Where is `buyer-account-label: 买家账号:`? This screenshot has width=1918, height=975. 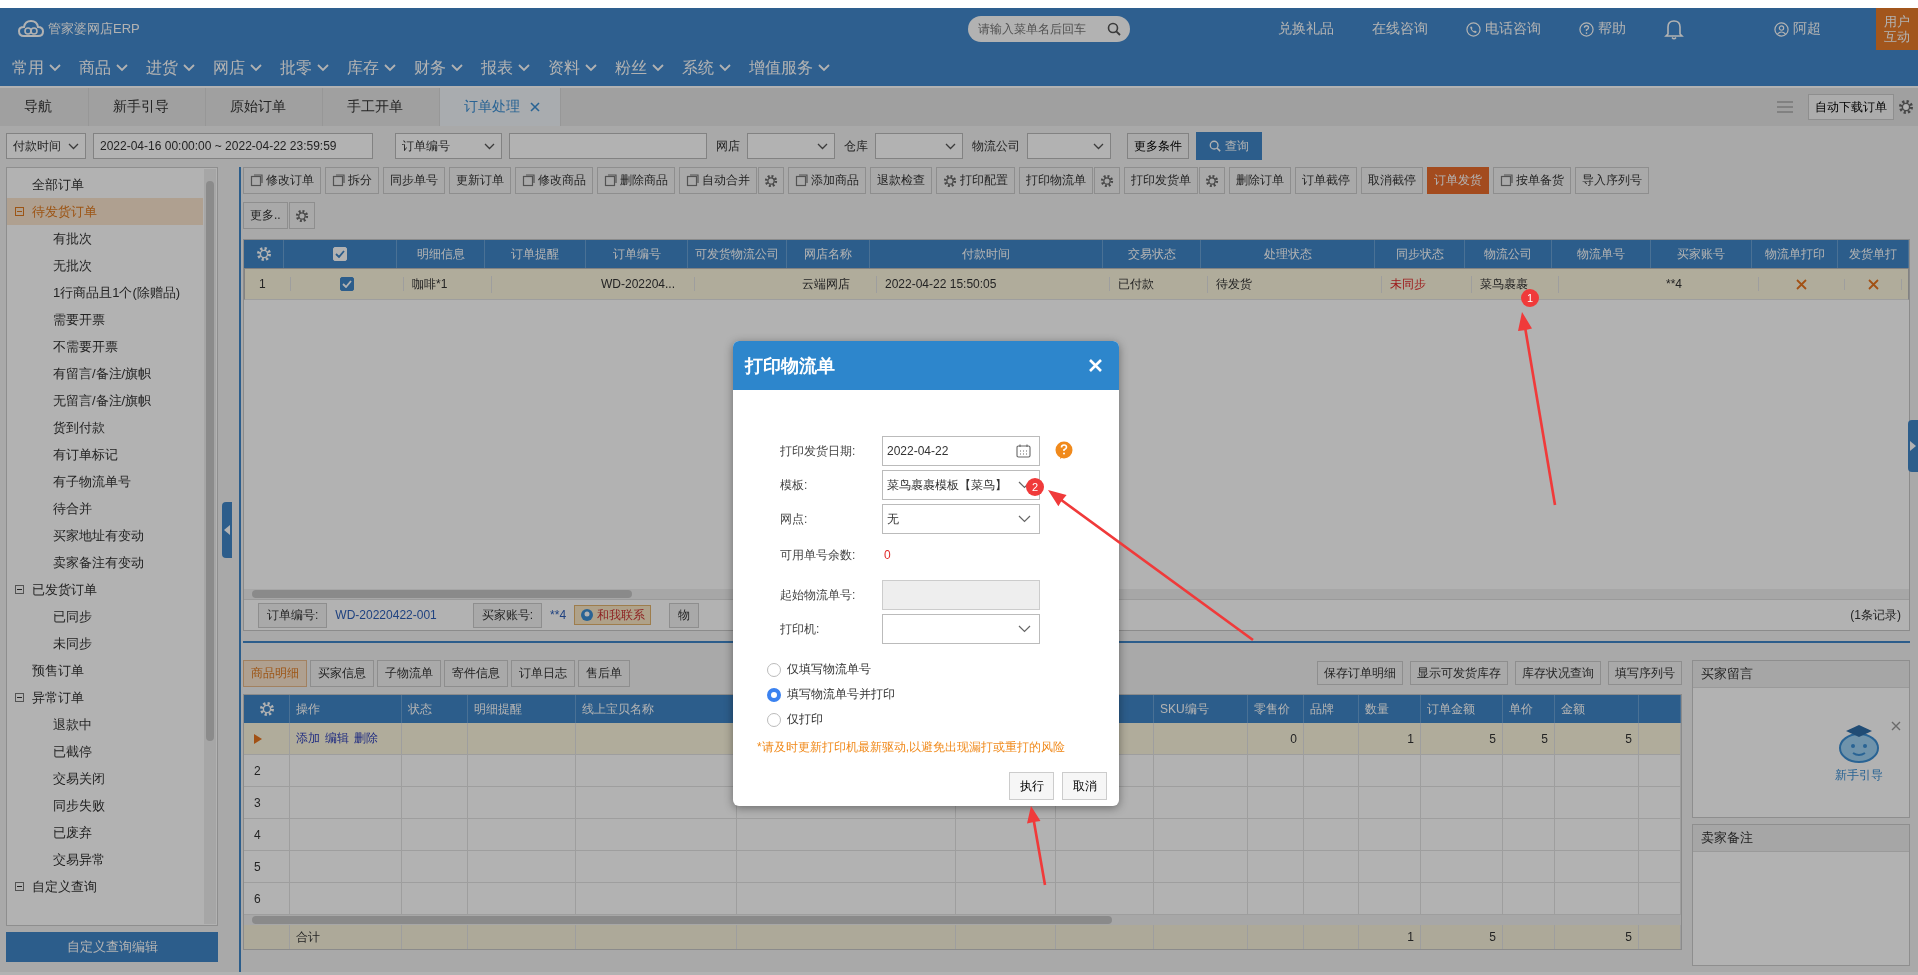 buyer-account-label: 买家账号: is located at coordinates (507, 615).